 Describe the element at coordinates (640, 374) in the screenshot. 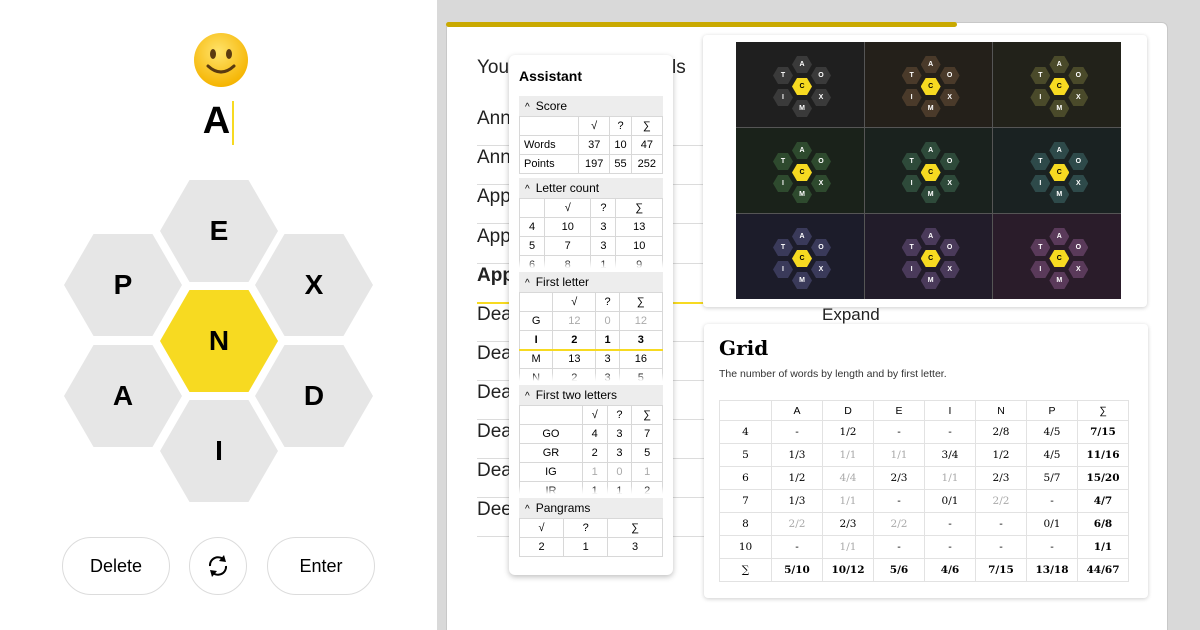

I see `table-cell: 5` at that location.